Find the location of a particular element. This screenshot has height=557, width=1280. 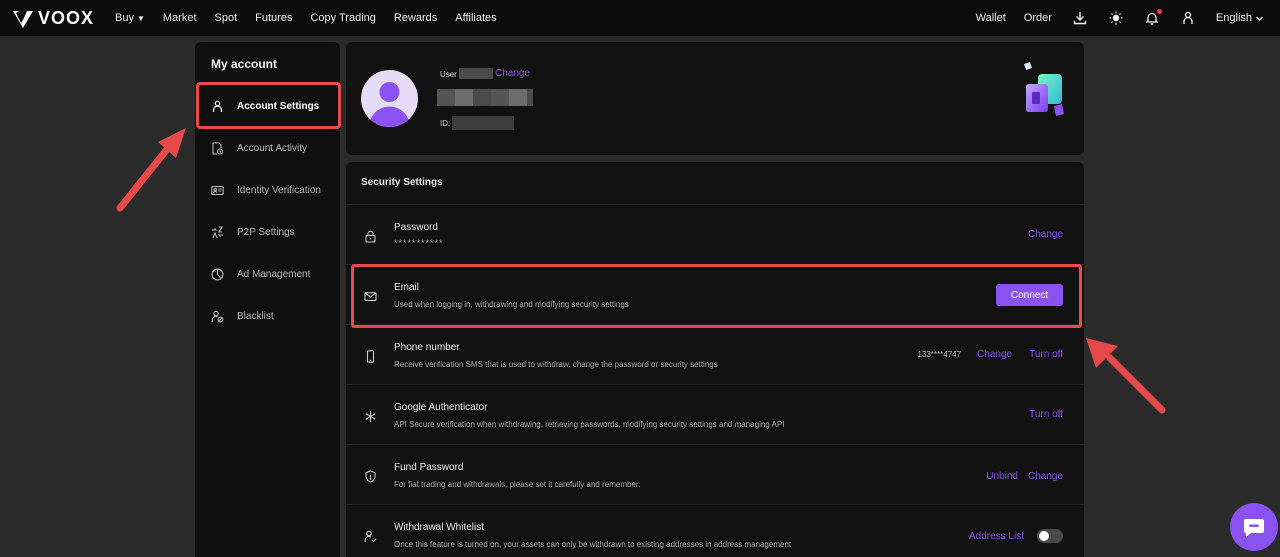

redacted-account-info is located at coordinates (485, 97).